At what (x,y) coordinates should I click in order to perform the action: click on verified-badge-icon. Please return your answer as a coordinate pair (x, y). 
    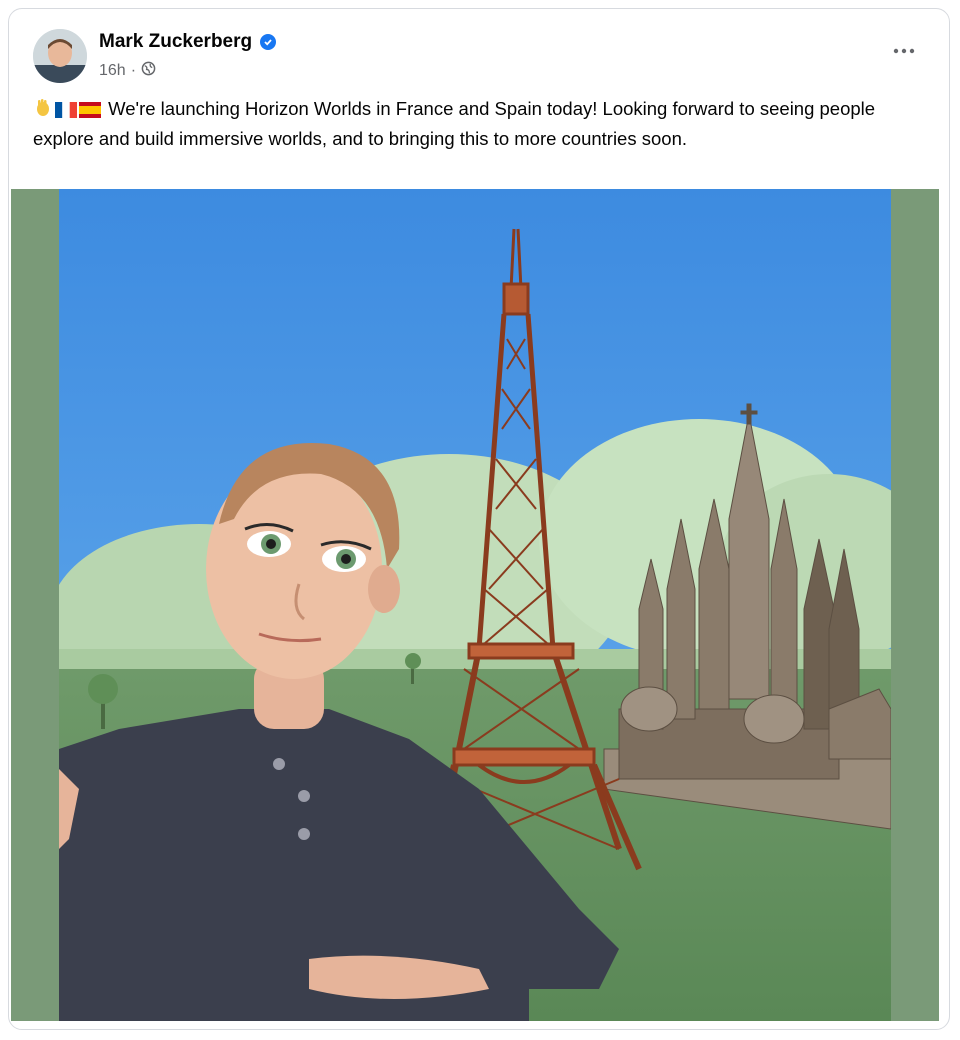
    Looking at the image, I should click on (268, 42).